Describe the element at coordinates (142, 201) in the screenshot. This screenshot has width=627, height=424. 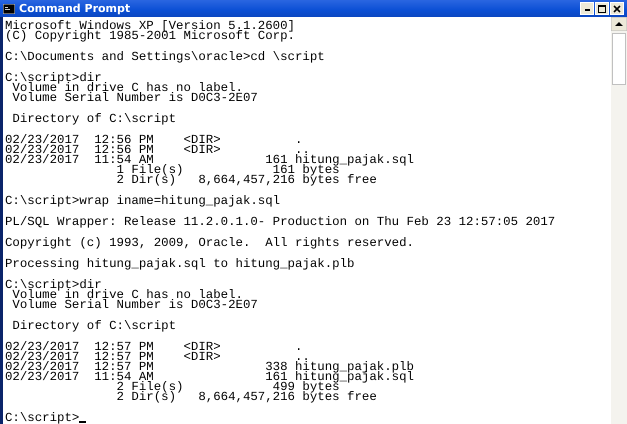
I see `console-line: C:\script>wrap iname=hitung_pajak.sql` at that location.